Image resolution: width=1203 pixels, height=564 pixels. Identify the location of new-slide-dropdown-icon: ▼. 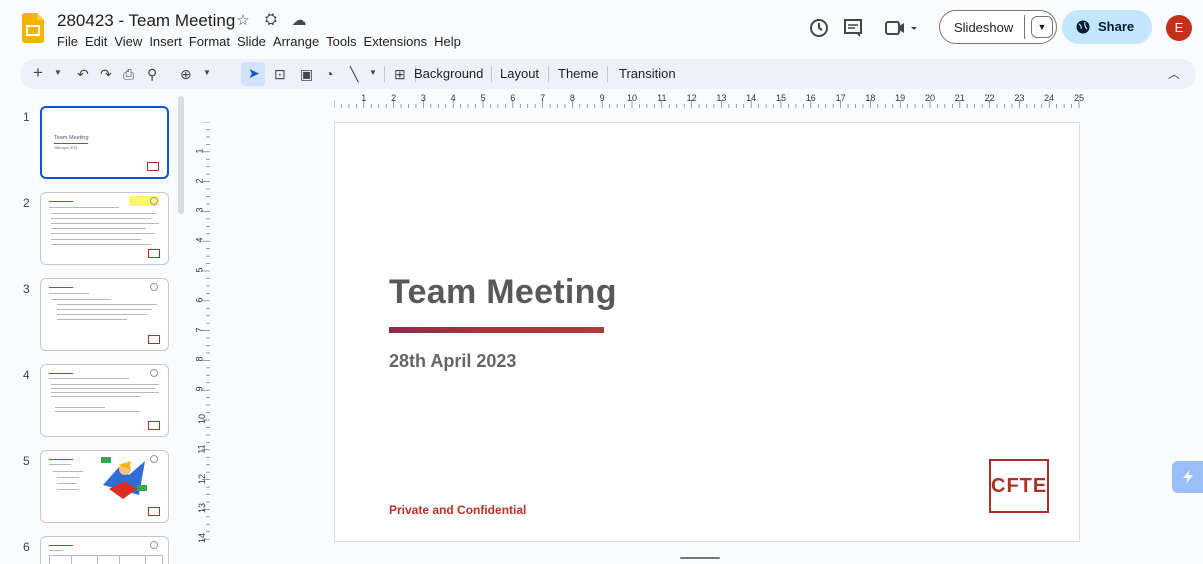
(58, 72).